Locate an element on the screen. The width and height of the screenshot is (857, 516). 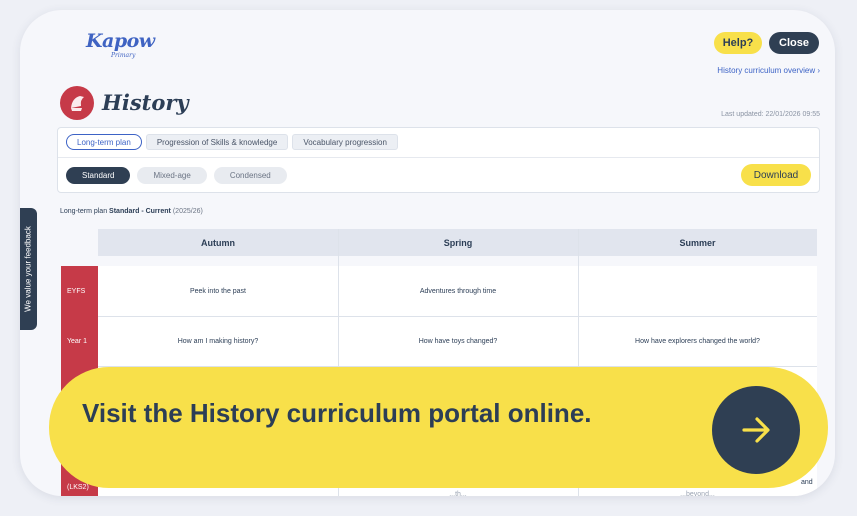
clipped-cell-text: and is located at coordinates (807, 482).